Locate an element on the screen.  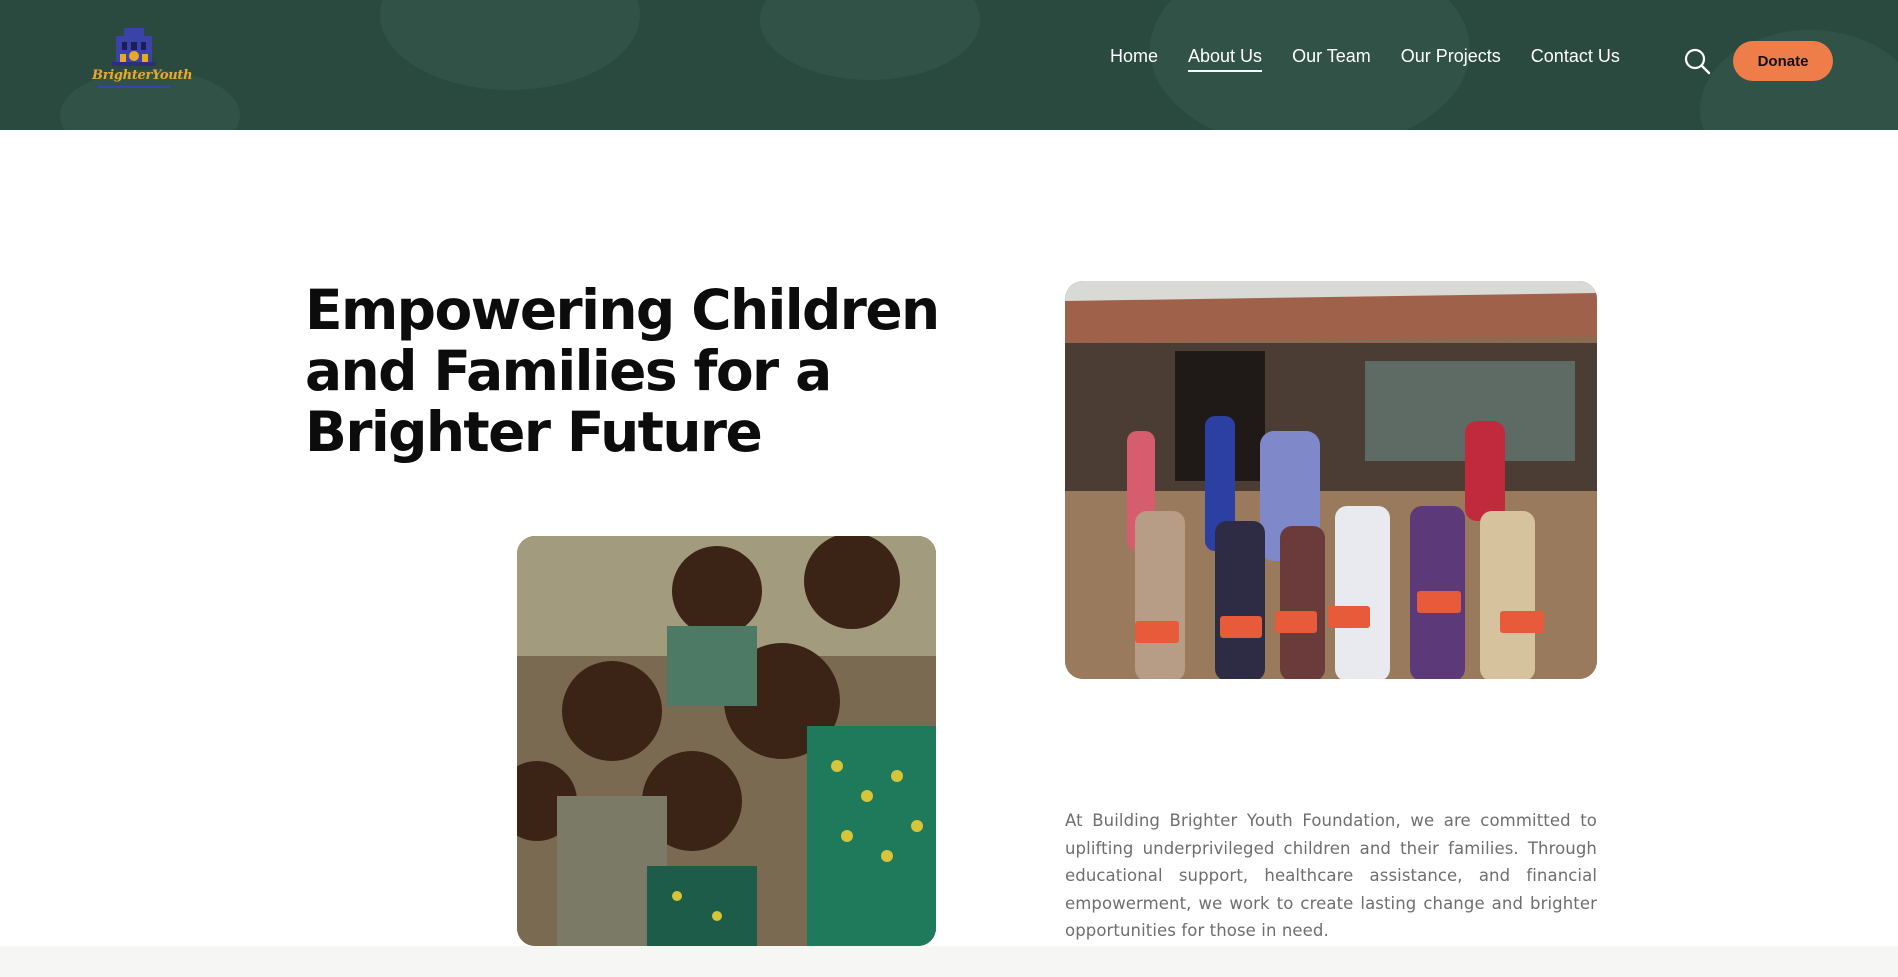
nav-home: Home is located at coordinates (1134, 59).